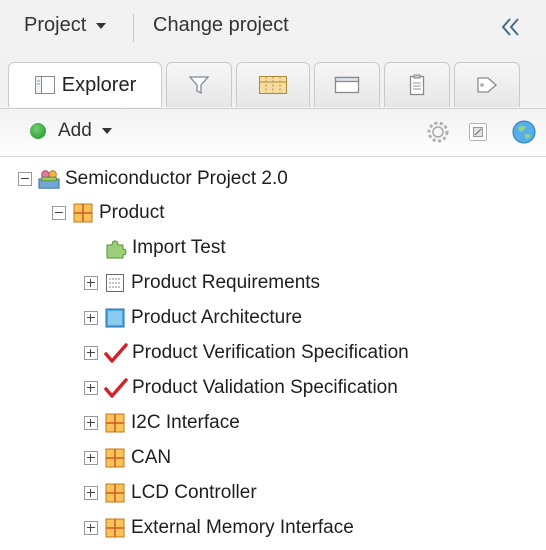 This screenshot has height=550, width=546. I want to click on tree-node-label: Product Requirements, so click(226, 282).